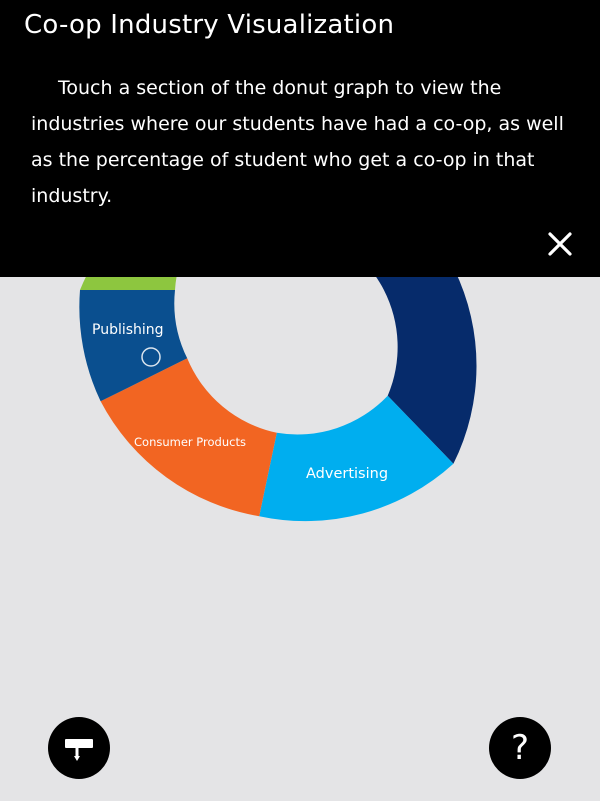 The image size is (600, 801). I want to click on question-mark-icon: ?, so click(520, 748).